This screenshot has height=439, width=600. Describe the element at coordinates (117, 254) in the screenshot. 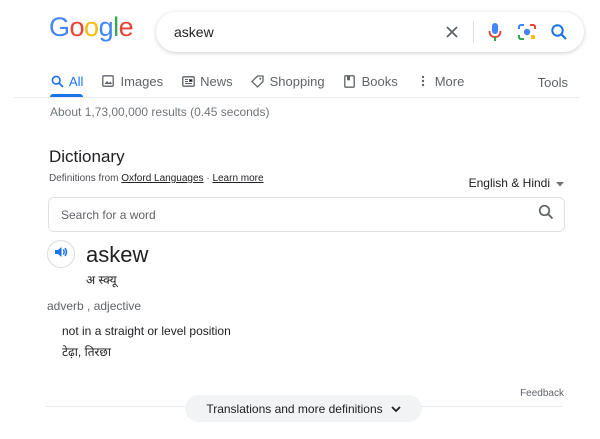

I see `headword: askew` at that location.